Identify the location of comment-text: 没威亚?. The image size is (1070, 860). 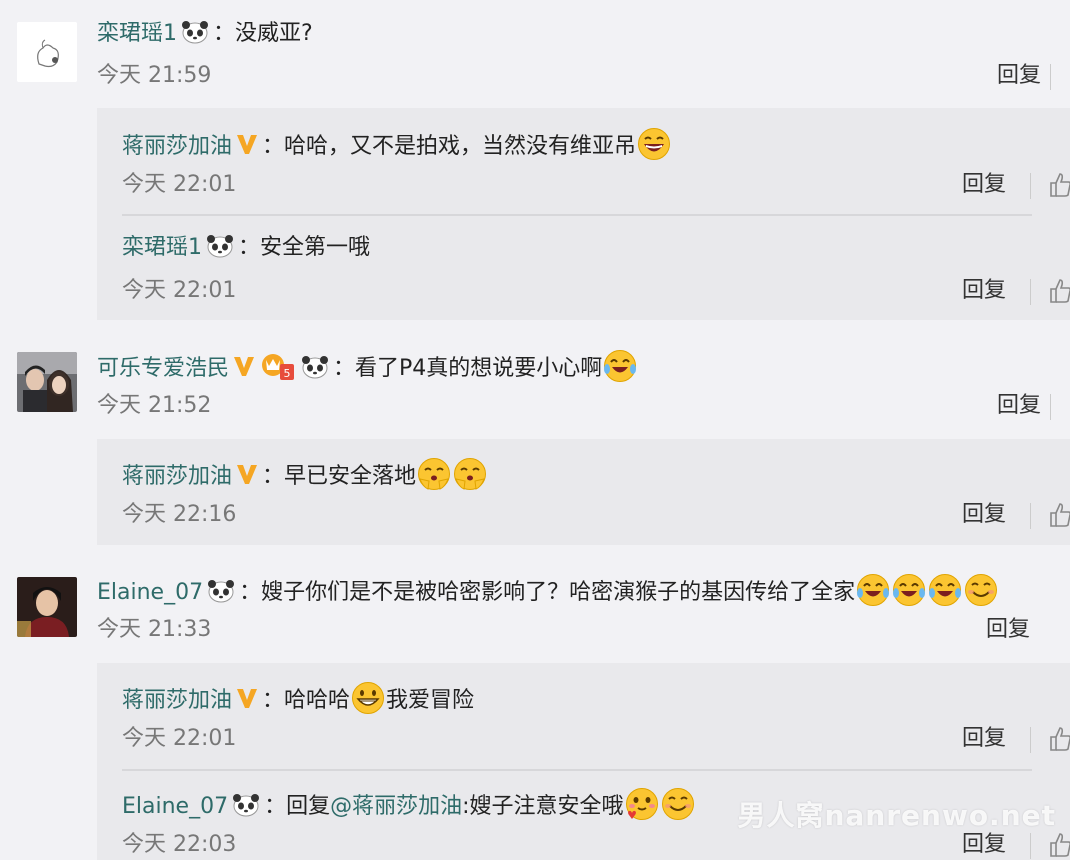
(274, 33).